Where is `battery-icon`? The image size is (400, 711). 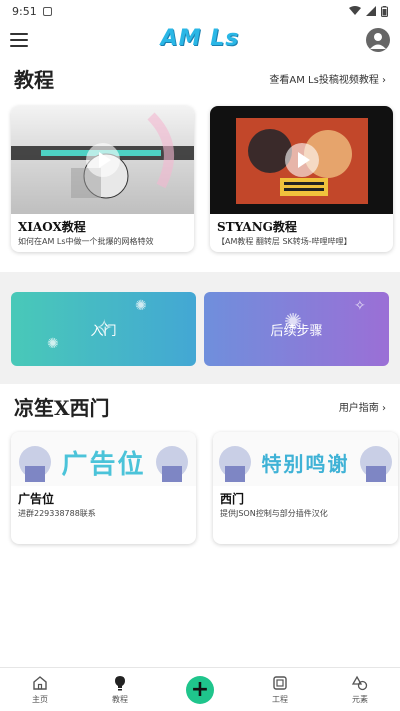
battery-icon is located at coordinates (384, 11).